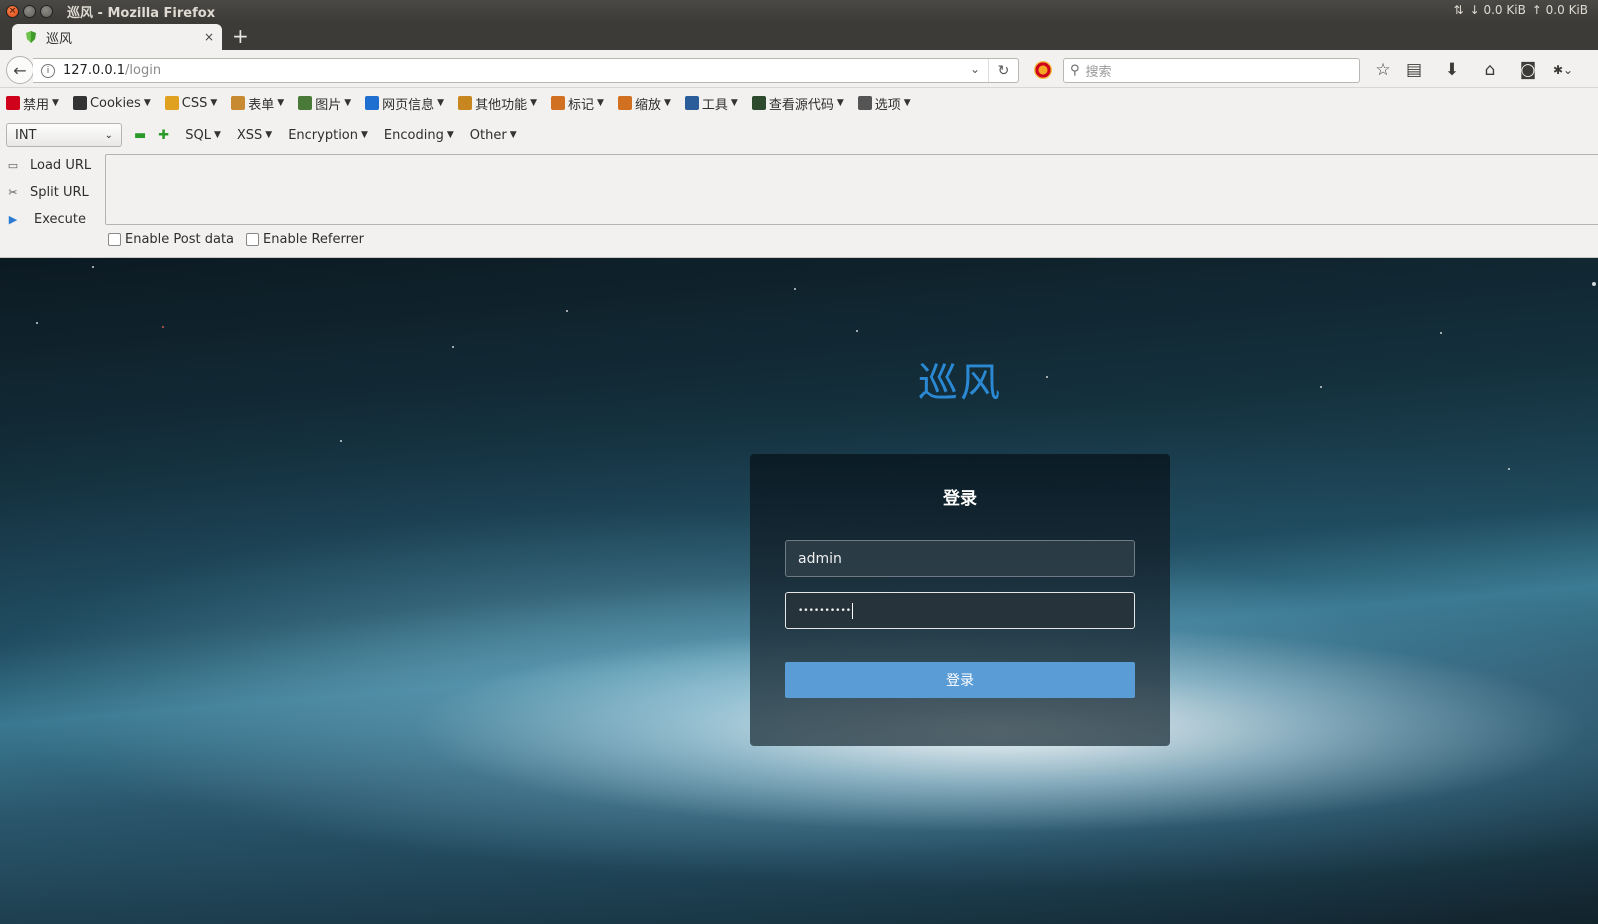  I want to click on tab-title: 巡风, so click(59, 39).